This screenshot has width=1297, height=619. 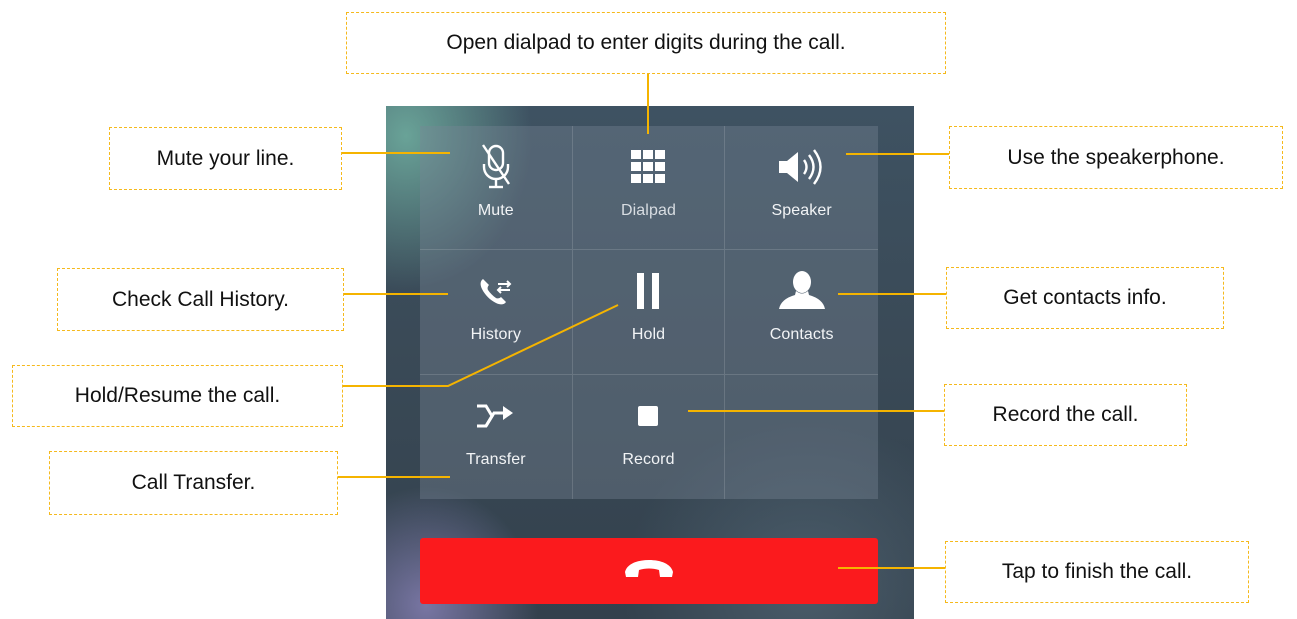 What do you see at coordinates (225, 158) in the screenshot?
I see `callout-mute: Mute your line.` at bounding box center [225, 158].